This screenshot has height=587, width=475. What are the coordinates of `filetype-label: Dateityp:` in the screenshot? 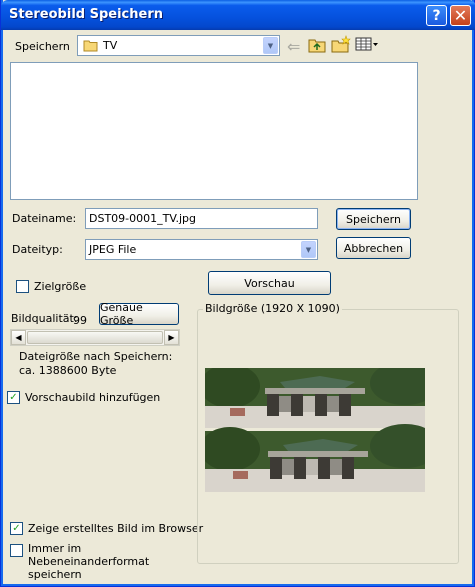 It's located at (37, 249).